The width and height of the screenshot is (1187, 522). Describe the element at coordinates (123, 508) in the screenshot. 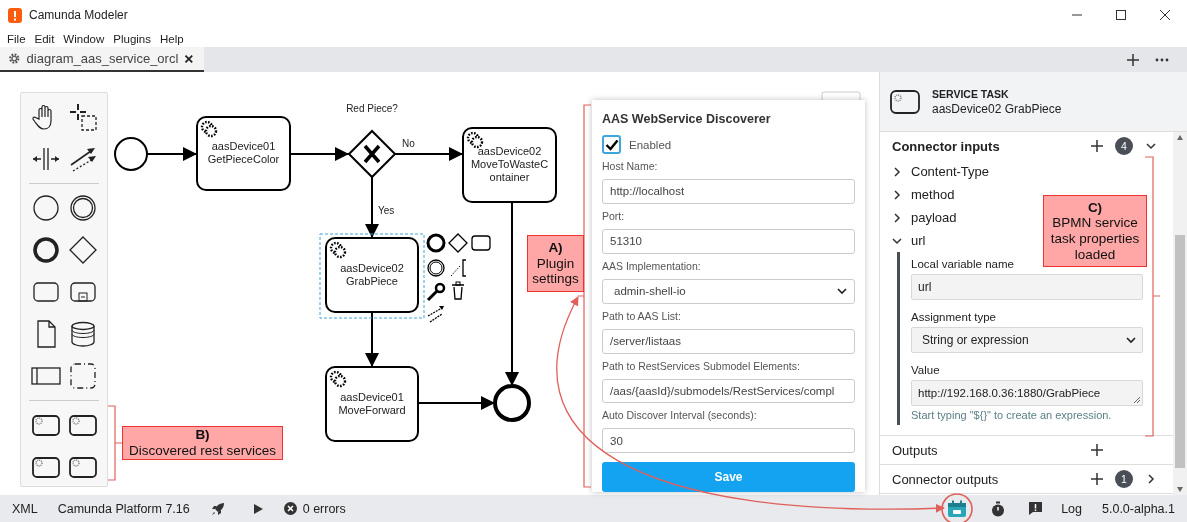

I see `status-item: Camunda Platform 7.16` at that location.